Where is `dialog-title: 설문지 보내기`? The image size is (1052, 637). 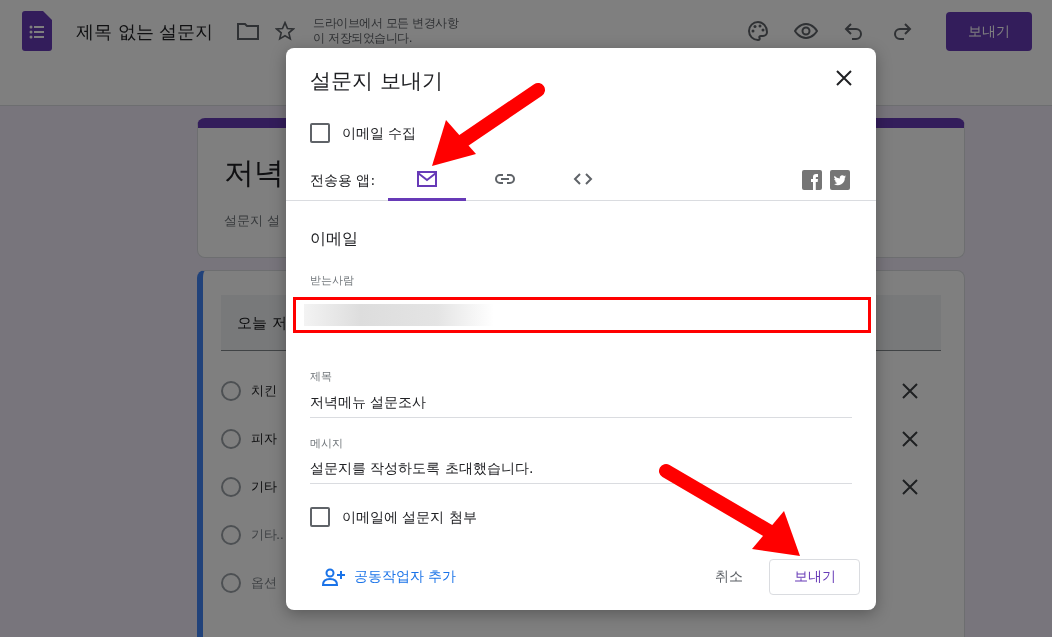
dialog-title: 설문지 보내기 is located at coordinates (376, 81).